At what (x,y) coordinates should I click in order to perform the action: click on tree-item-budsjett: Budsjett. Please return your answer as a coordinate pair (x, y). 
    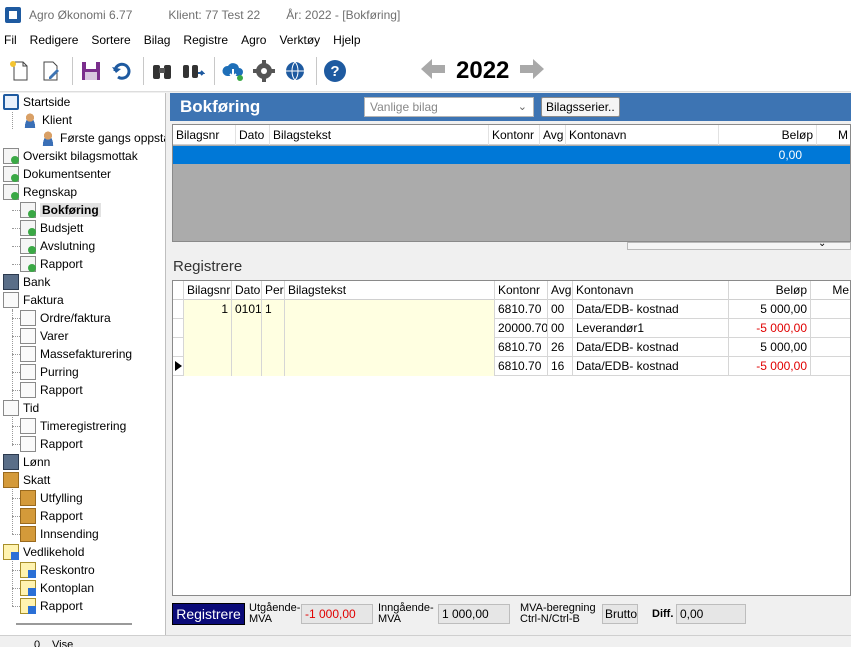
    Looking at the image, I should click on (51, 228).